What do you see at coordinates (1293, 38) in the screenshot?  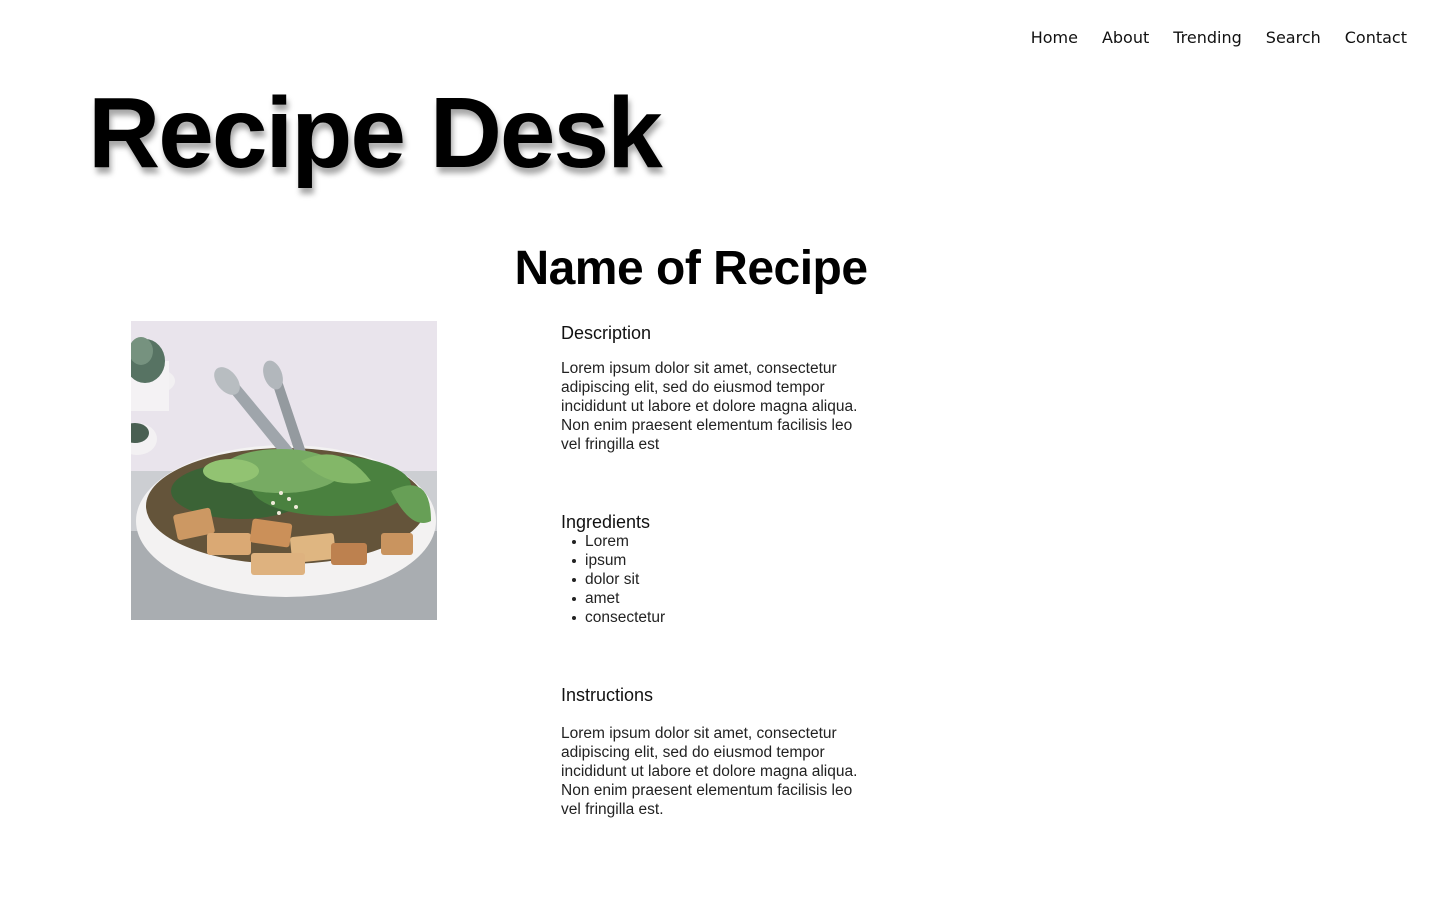 I see `nav-search-link: Search` at bounding box center [1293, 38].